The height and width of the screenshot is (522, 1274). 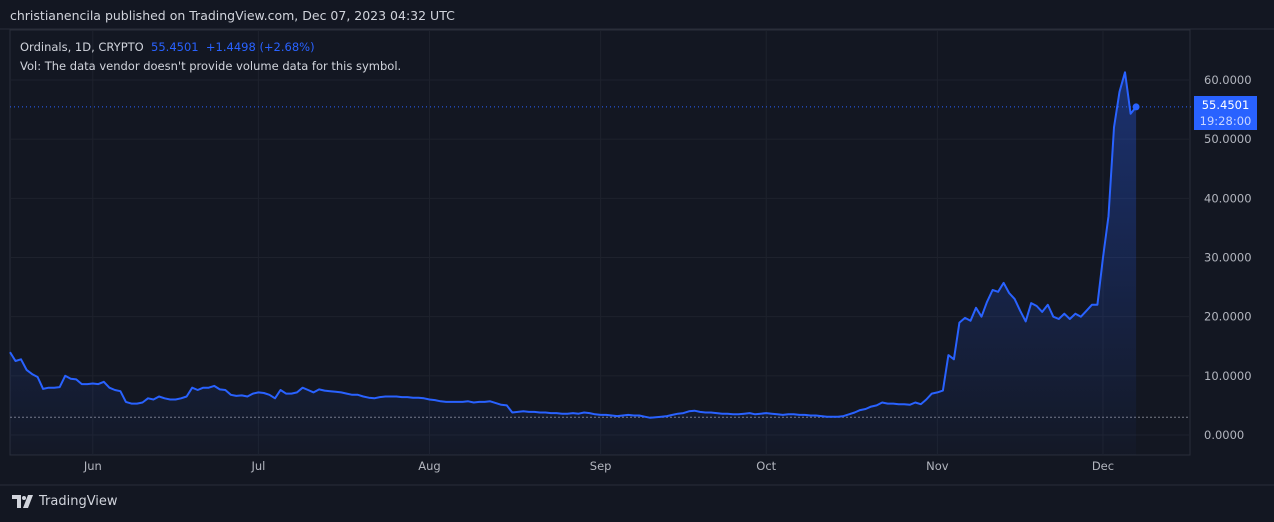 What do you see at coordinates (766, 466) in the screenshot?
I see `x-tick-label: Oct` at bounding box center [766, 466].